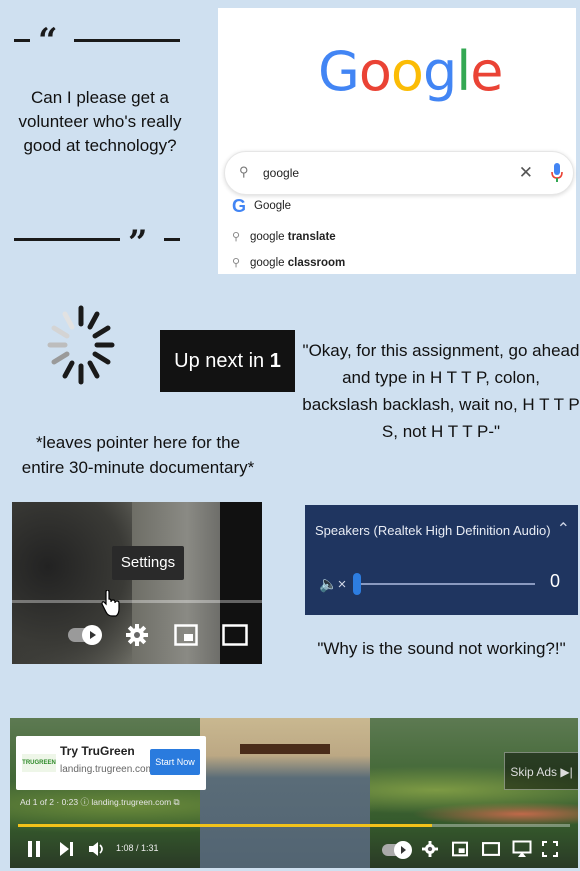  What do you see at coordinates (239, 206) in the screenshot?
I see `google-g-icon: G` at bounding box center [239, 206].